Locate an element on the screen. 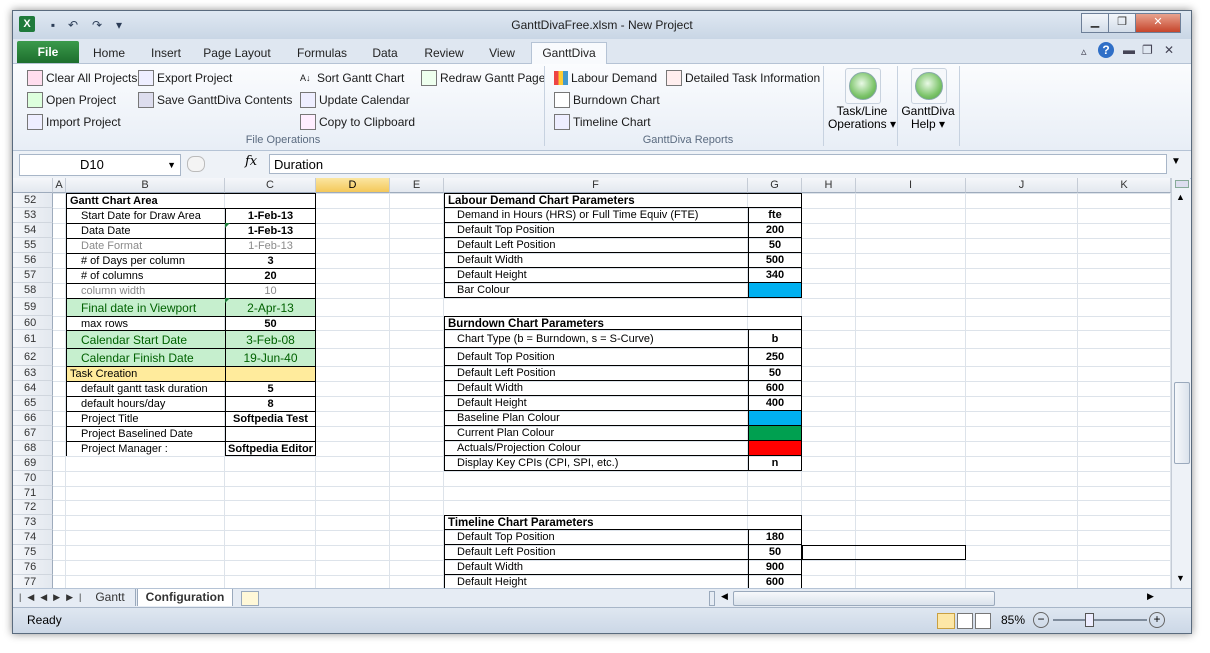 Image resolution: width=1210 pixels, height=653 pixels. formula-cancel-icon is located at coordinates (196, 164).